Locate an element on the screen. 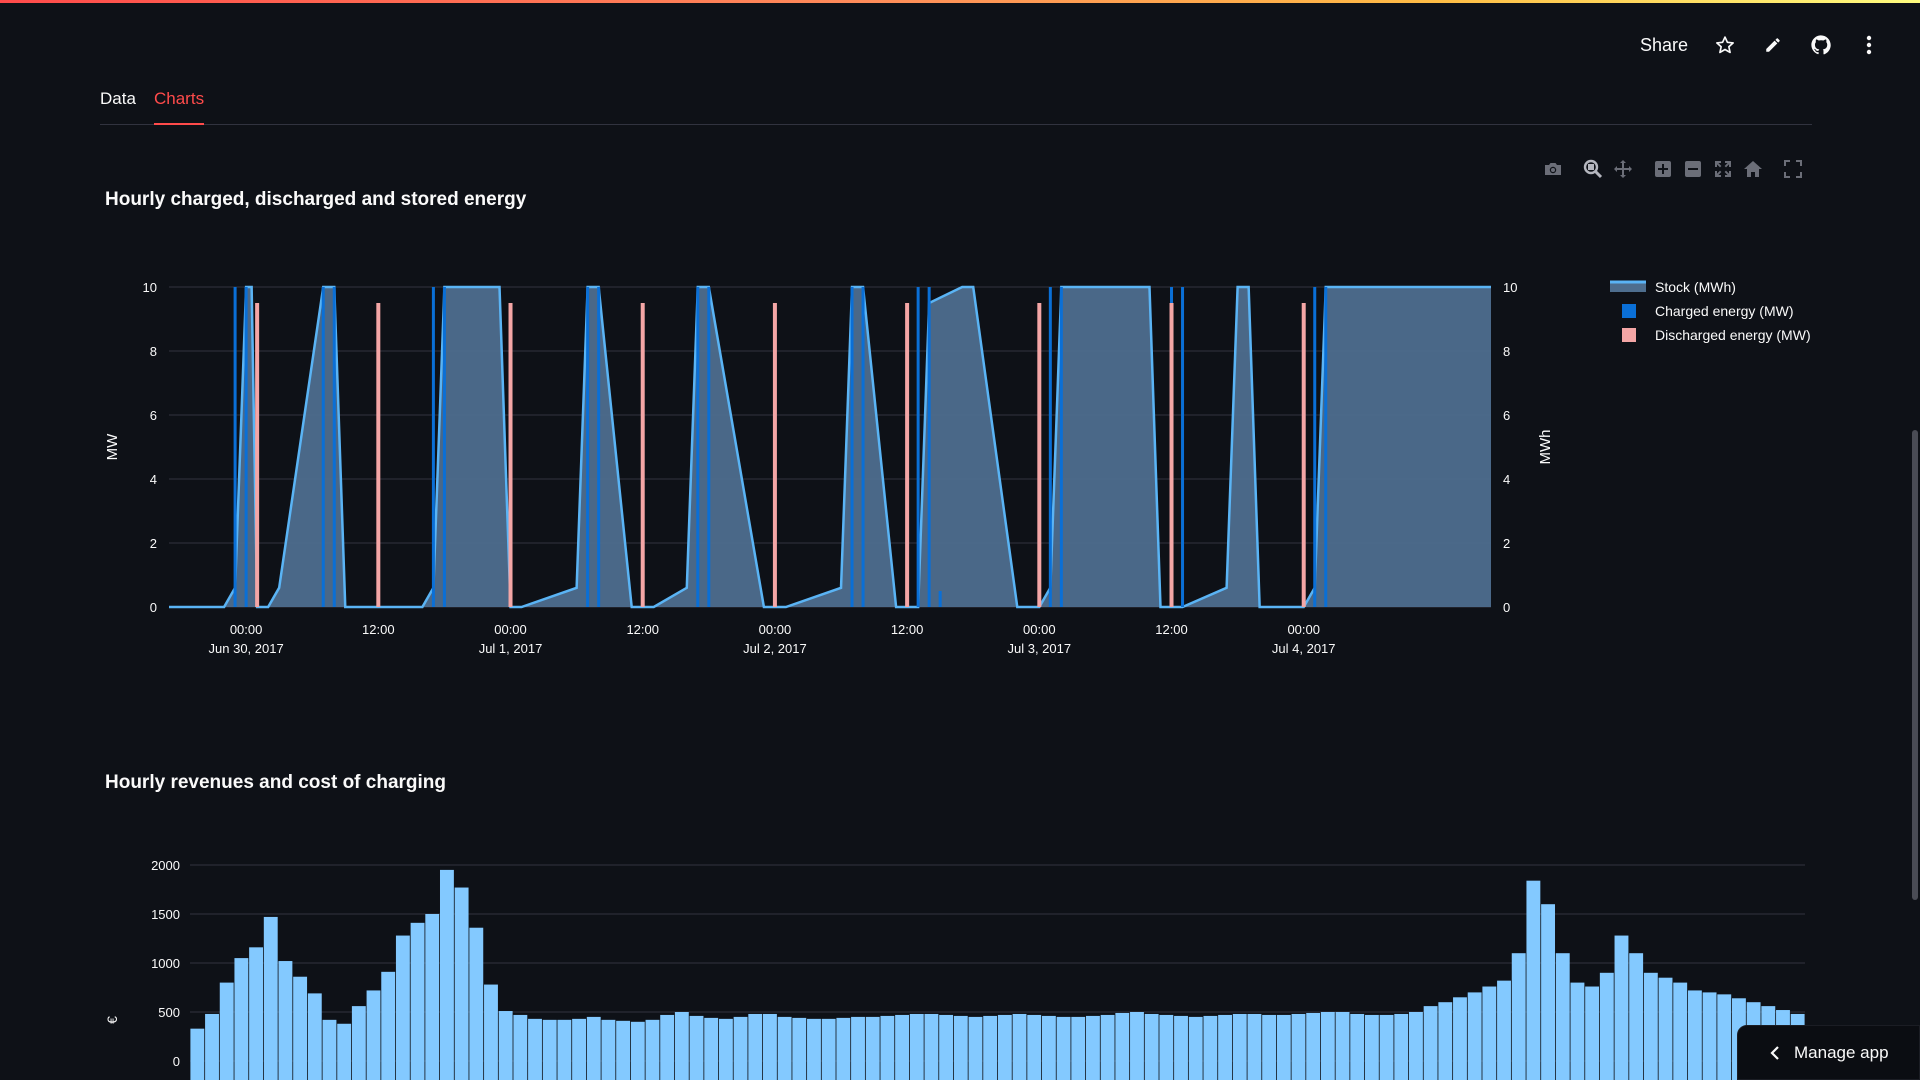 This screenshot has height=1080, width=1920. manage-app-button: Manage app is located at coordinates (1828, 1052).